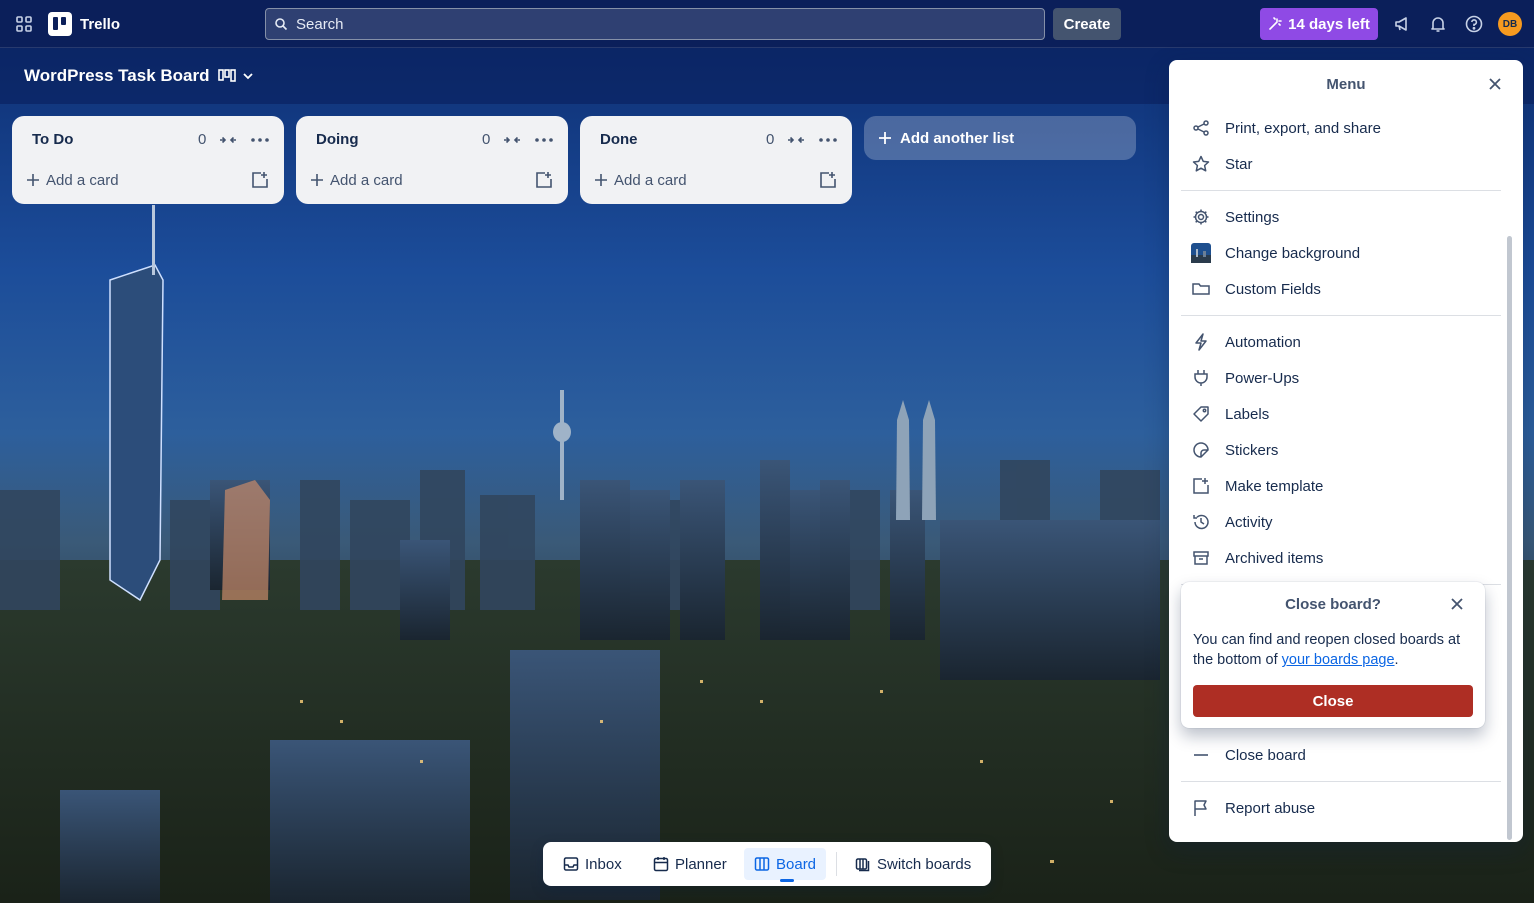 The image size is (1534, 903). What do you see at coordinates (1201, 808) in the screenshot?
I see `flag-icon` at bounding box center [1201, 808].